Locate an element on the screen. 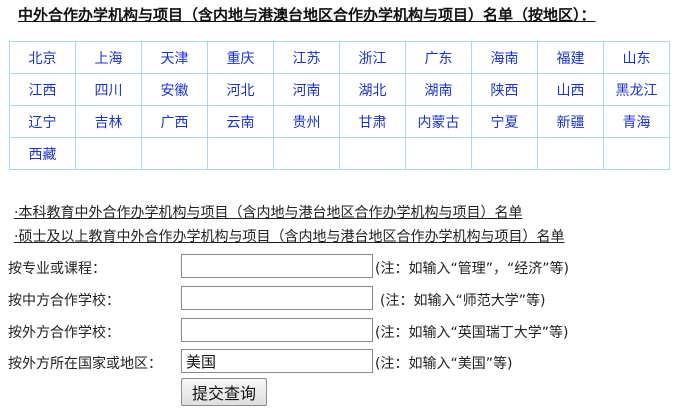  region-cell: 云南 is located at coordinates (240, 121).